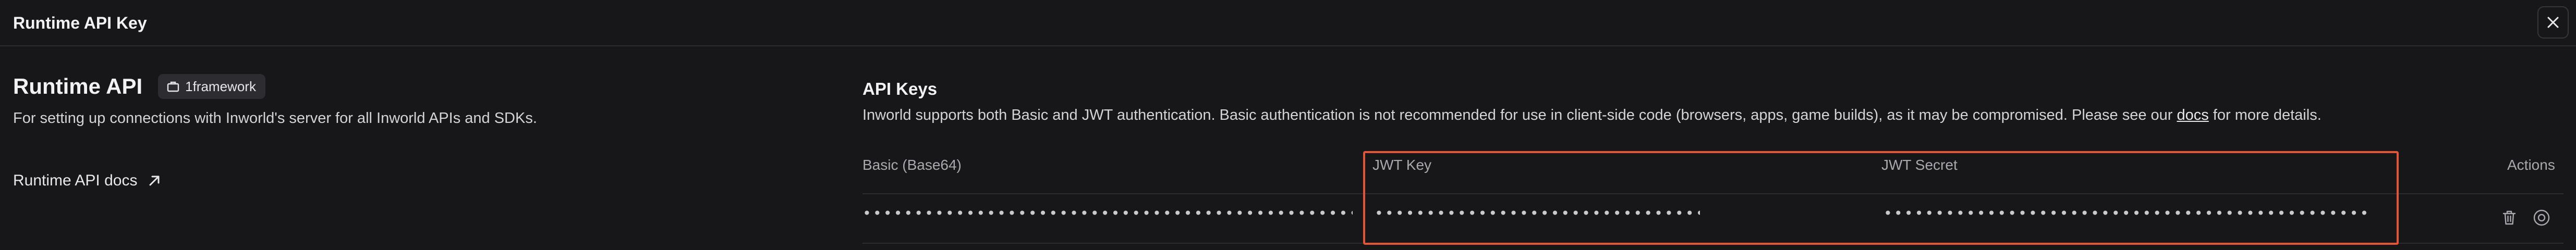 Image resolution: width=2576 pixels, height=250 pixels. I want to click on arrow-up-right-icon, so click(154, 181).